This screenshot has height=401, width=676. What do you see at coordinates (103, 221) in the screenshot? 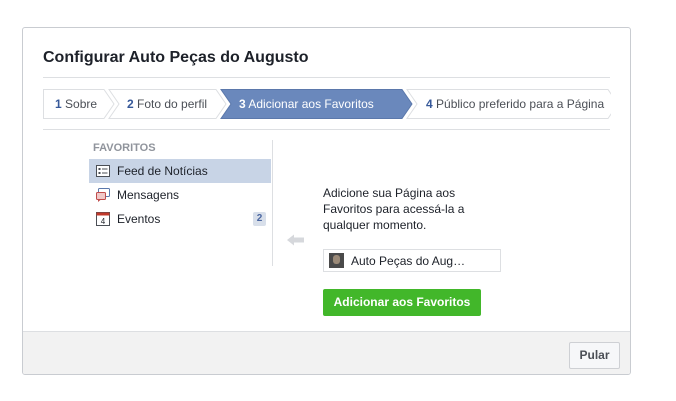
I see `svg-text: 4` at bounding box center [103, 221].